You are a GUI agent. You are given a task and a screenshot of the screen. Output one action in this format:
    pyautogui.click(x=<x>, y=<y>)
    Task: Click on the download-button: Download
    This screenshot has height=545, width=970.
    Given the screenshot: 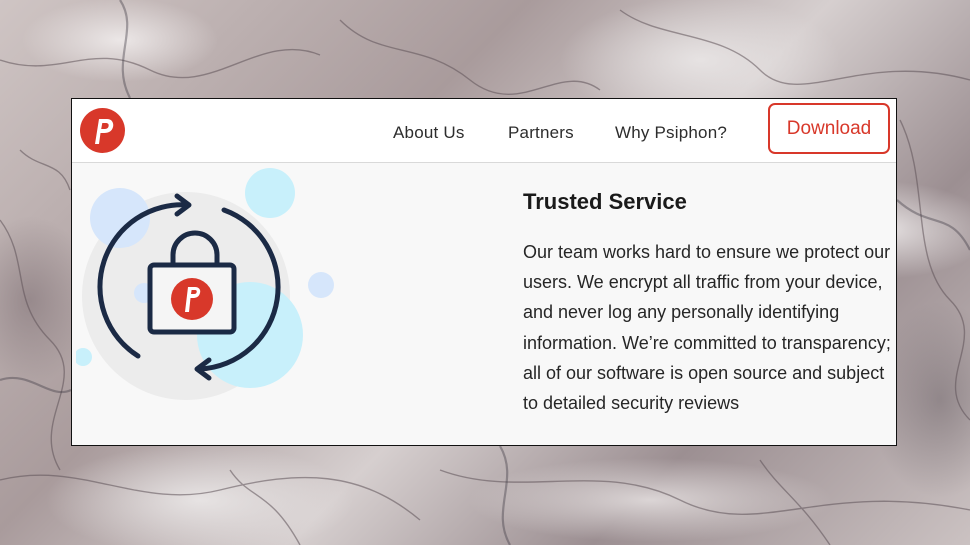 What is the action you would take?
    pyautogui.click(x=829, y=128)
    